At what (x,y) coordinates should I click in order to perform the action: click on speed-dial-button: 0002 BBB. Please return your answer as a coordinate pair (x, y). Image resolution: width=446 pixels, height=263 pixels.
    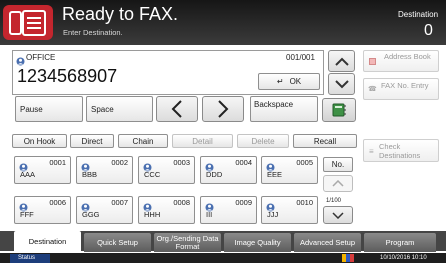
    Looking at the image, I should click on (104, 170).